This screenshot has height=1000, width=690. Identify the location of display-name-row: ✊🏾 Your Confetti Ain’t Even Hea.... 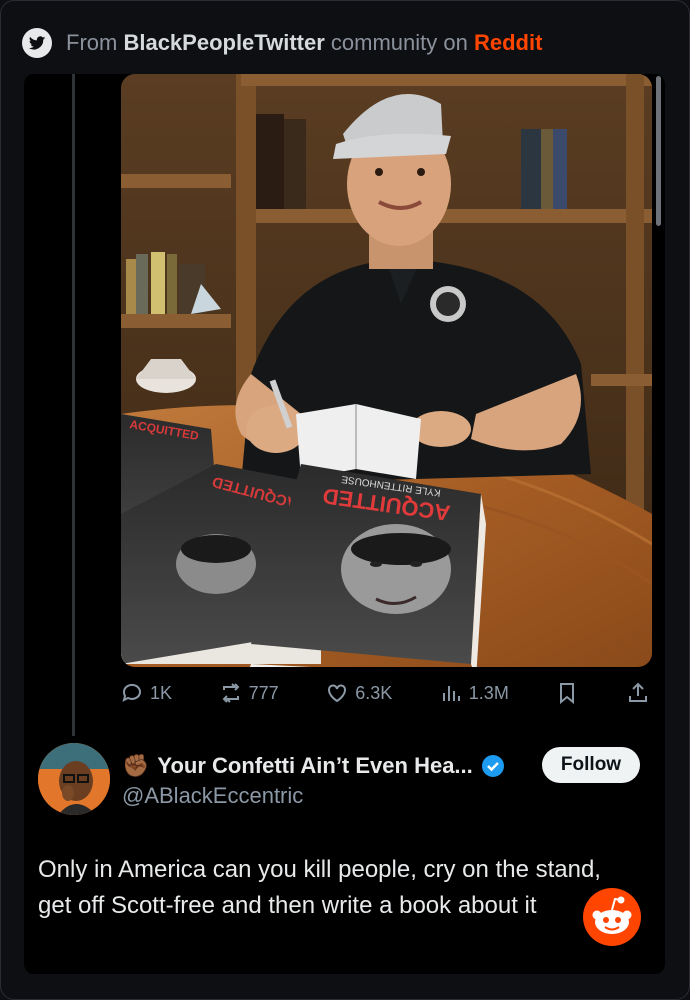
(313, 766).